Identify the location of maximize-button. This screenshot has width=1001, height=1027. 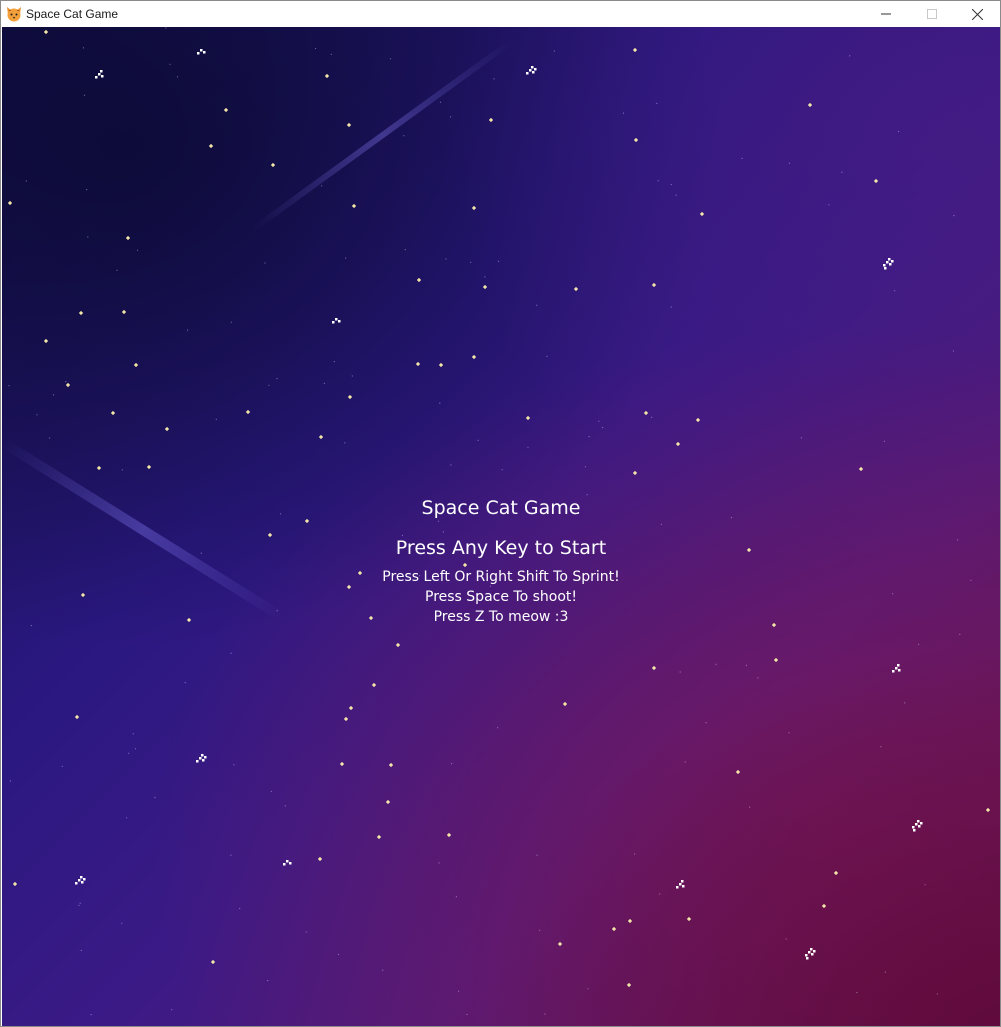
(932, 14).